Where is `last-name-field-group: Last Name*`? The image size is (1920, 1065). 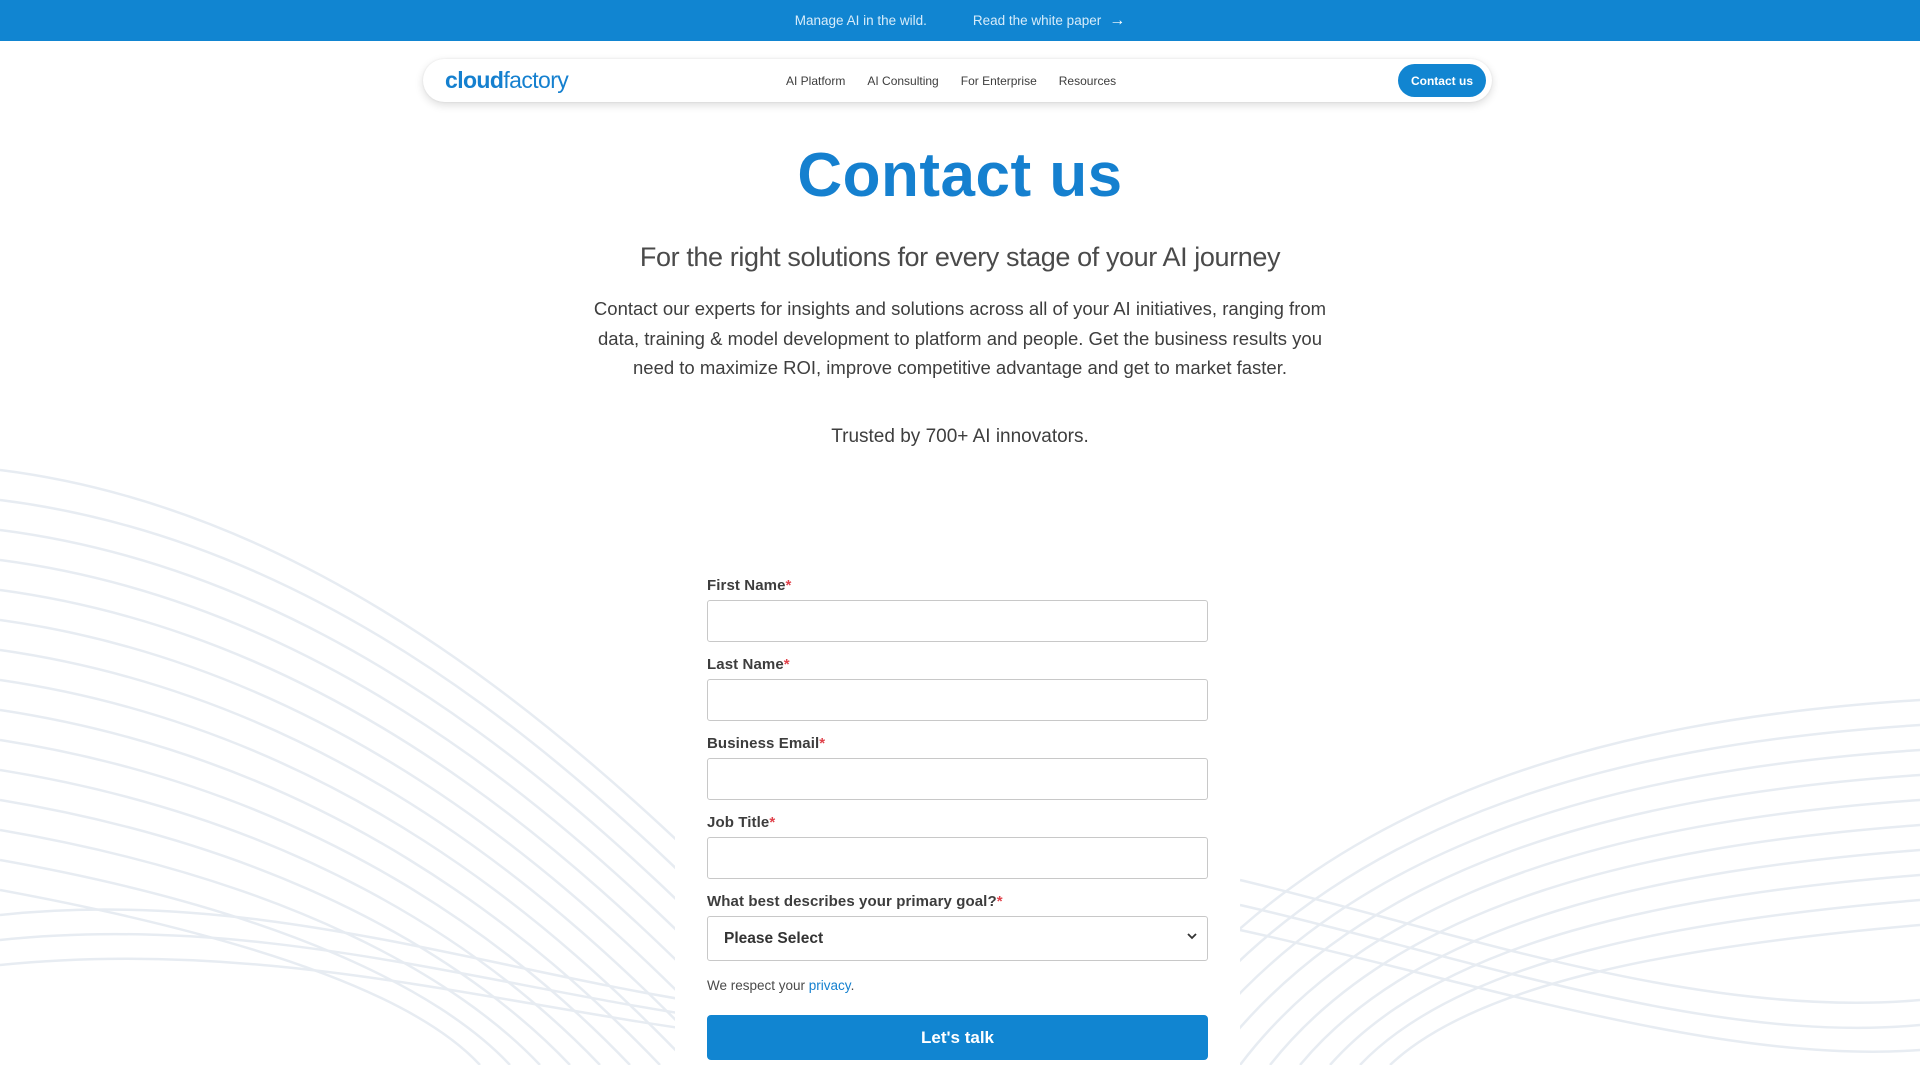
last-name-field-group: Last Name* is located at coordinates (957, 688).